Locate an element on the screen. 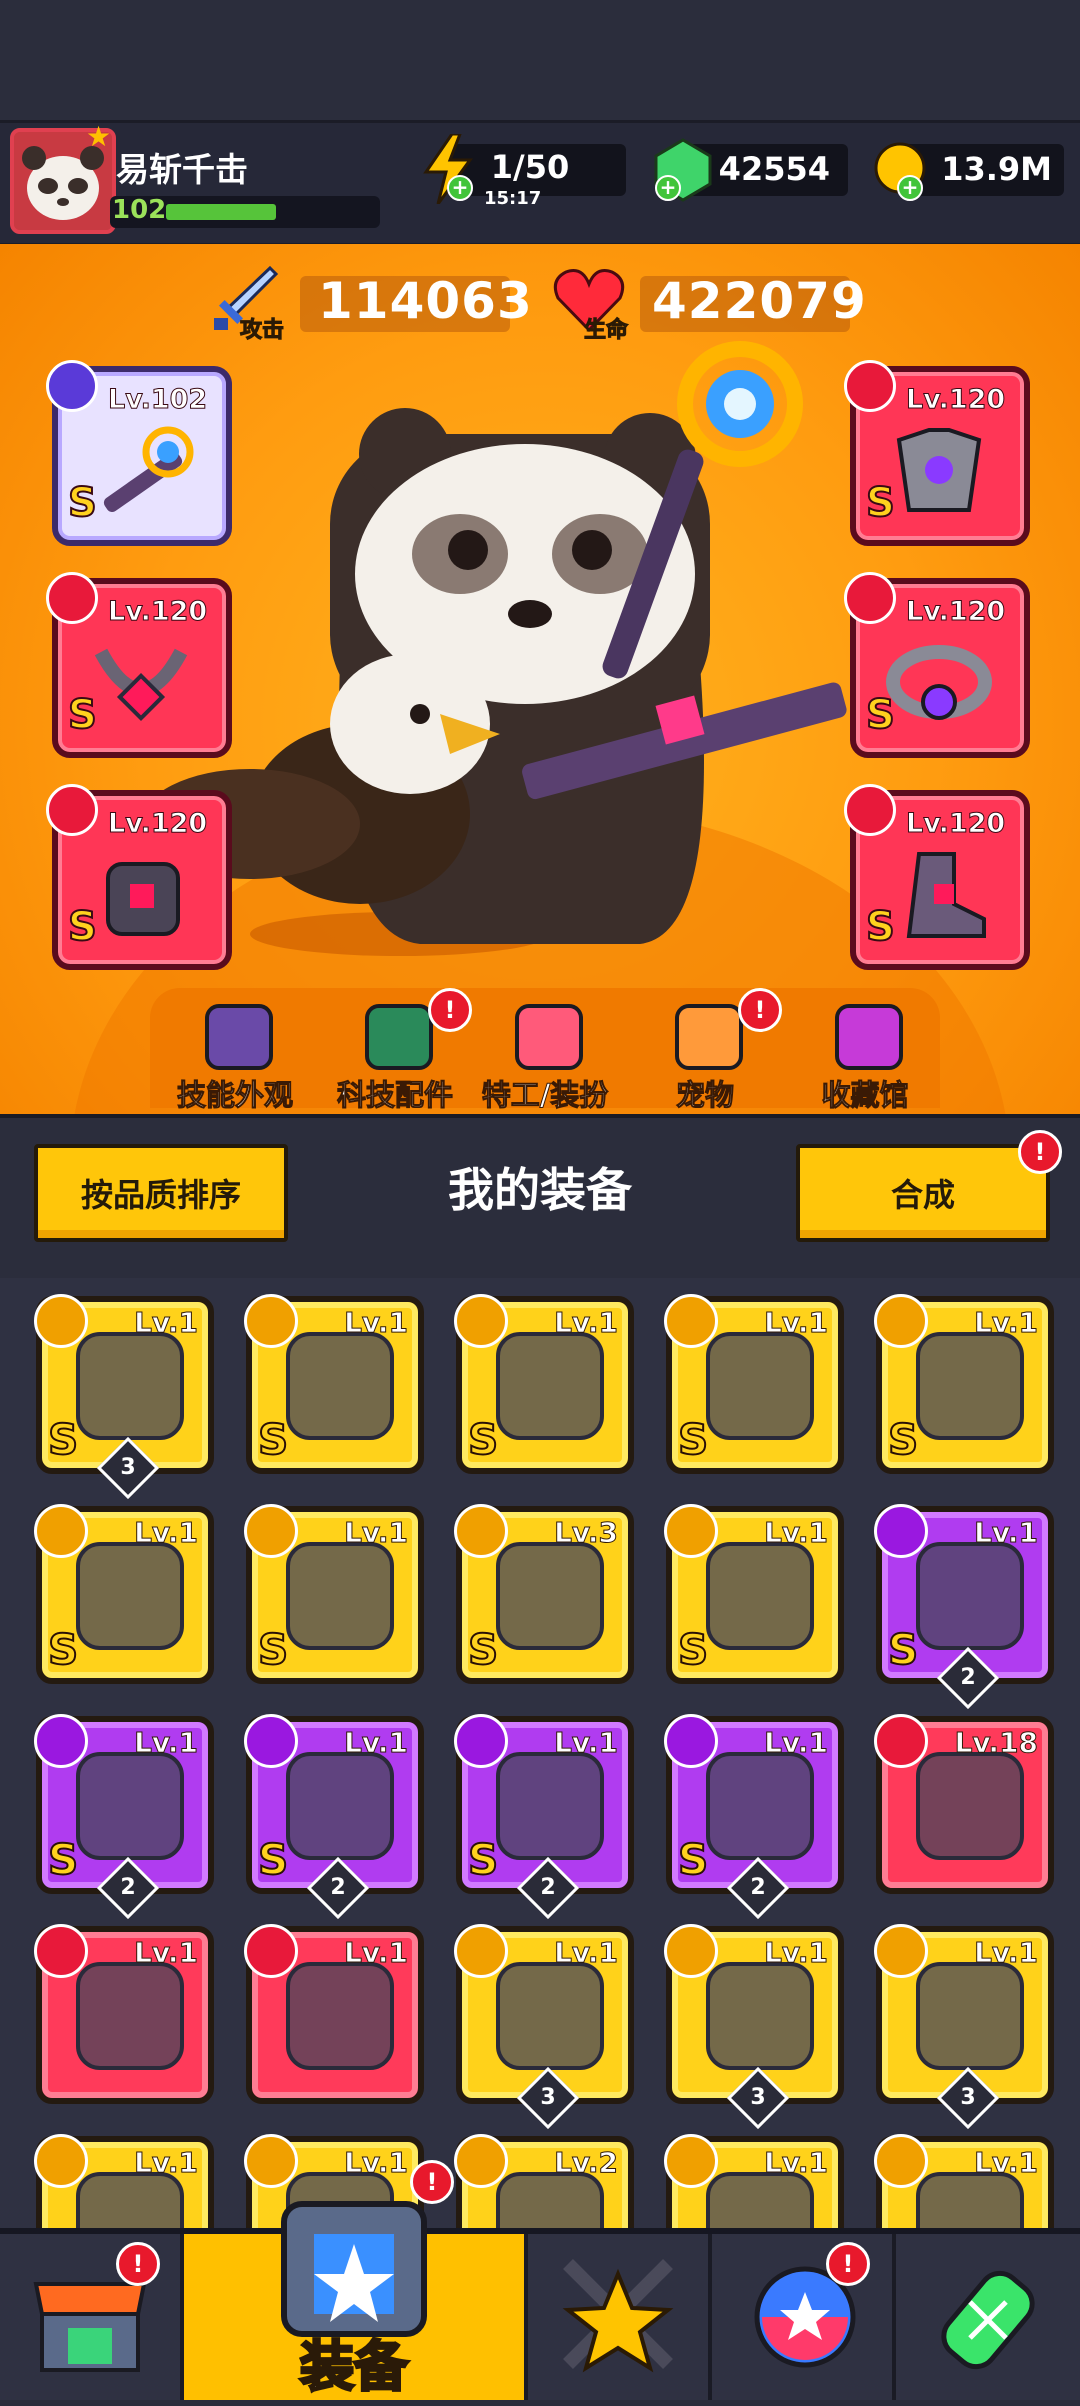 The image size is (1080, 2406). equipment-item-gloves: Lv.1 is located at coordinates (334, 2014).